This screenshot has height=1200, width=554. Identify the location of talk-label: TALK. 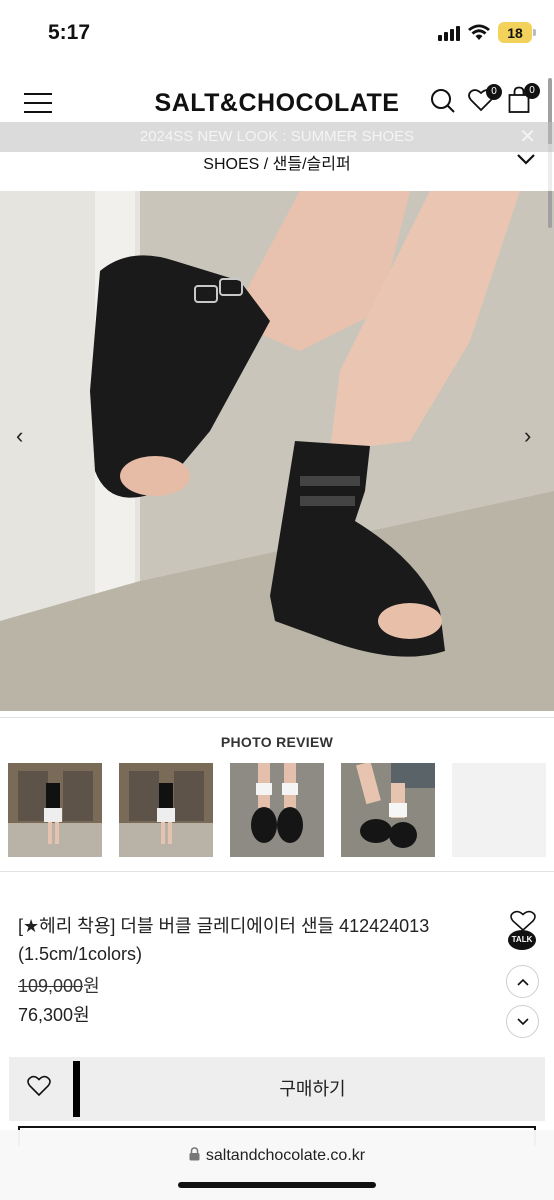
(522, 939).